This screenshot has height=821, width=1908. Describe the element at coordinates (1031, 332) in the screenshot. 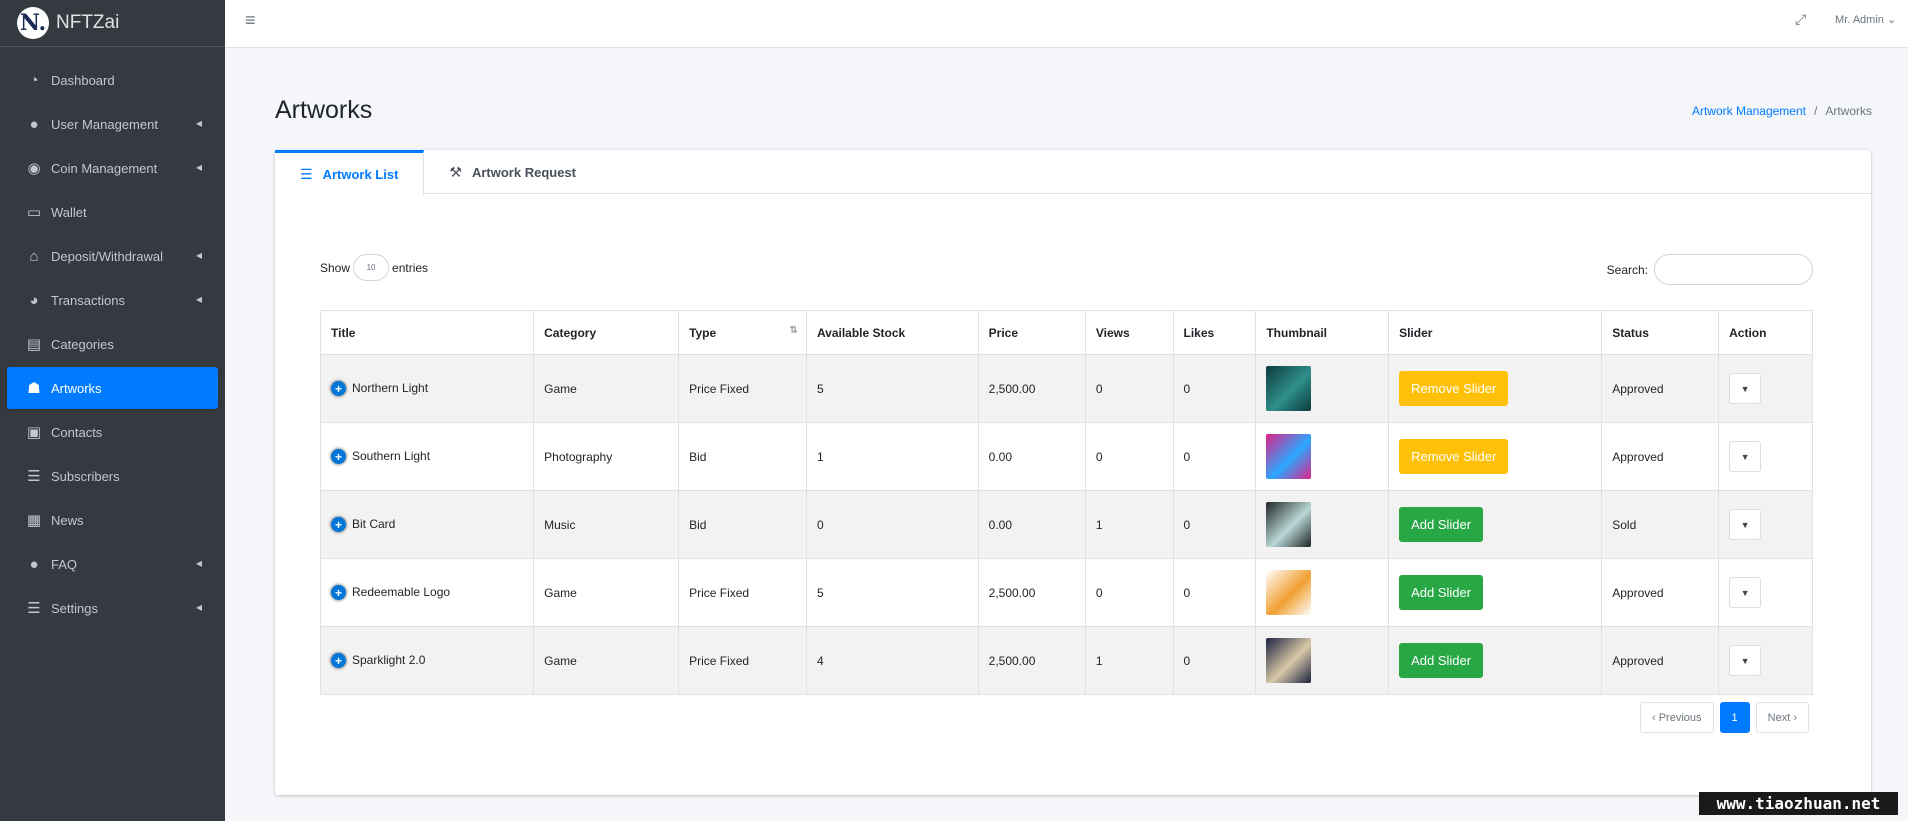

I see `column-header-price: Price` at that location.